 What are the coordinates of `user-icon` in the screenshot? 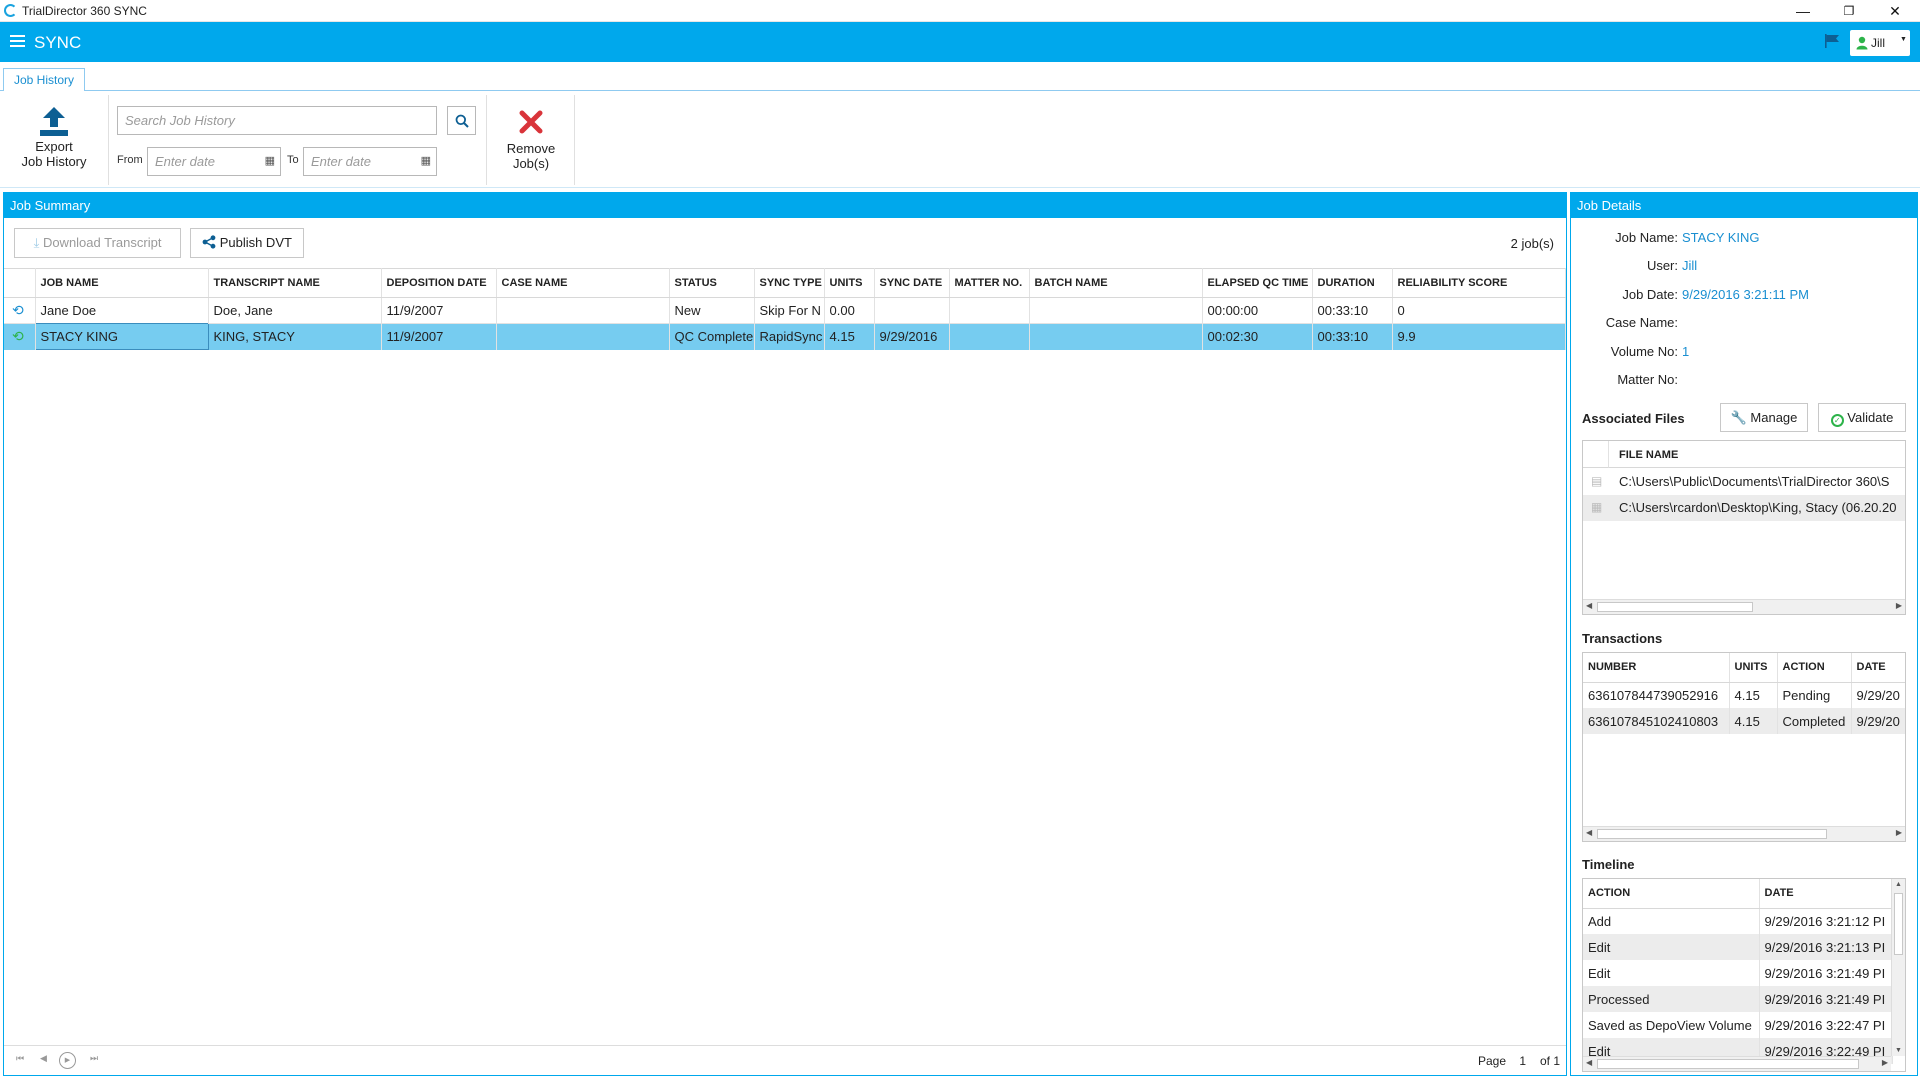 It's located at (1862, 43).